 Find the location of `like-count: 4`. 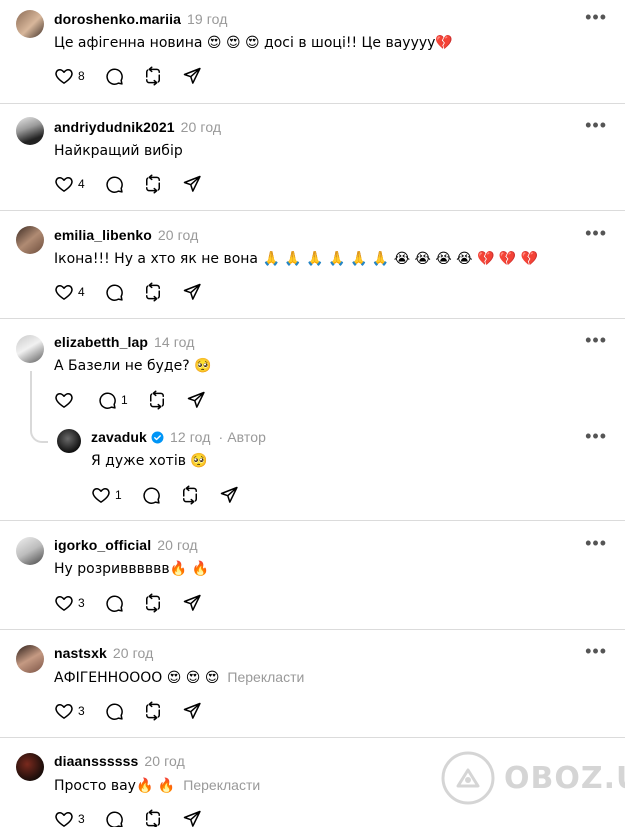

like-count: 4 is located at coordinates (81, 184).